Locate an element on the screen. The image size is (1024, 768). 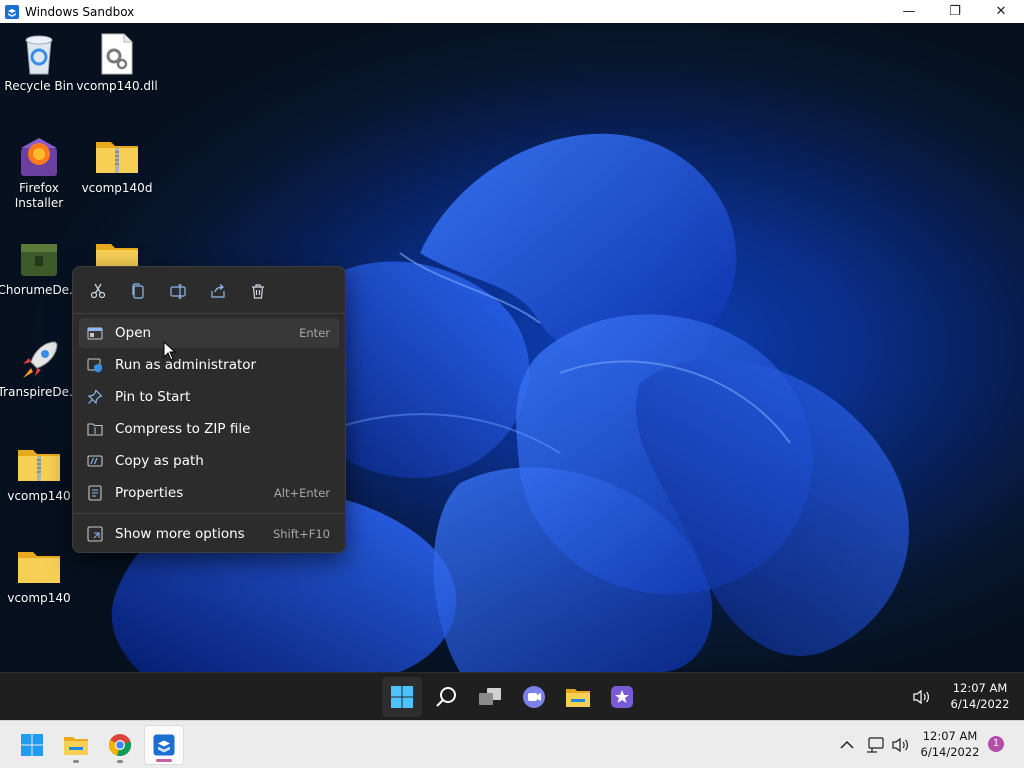
menu-item-label: Open is located at coordinates (133, 333).